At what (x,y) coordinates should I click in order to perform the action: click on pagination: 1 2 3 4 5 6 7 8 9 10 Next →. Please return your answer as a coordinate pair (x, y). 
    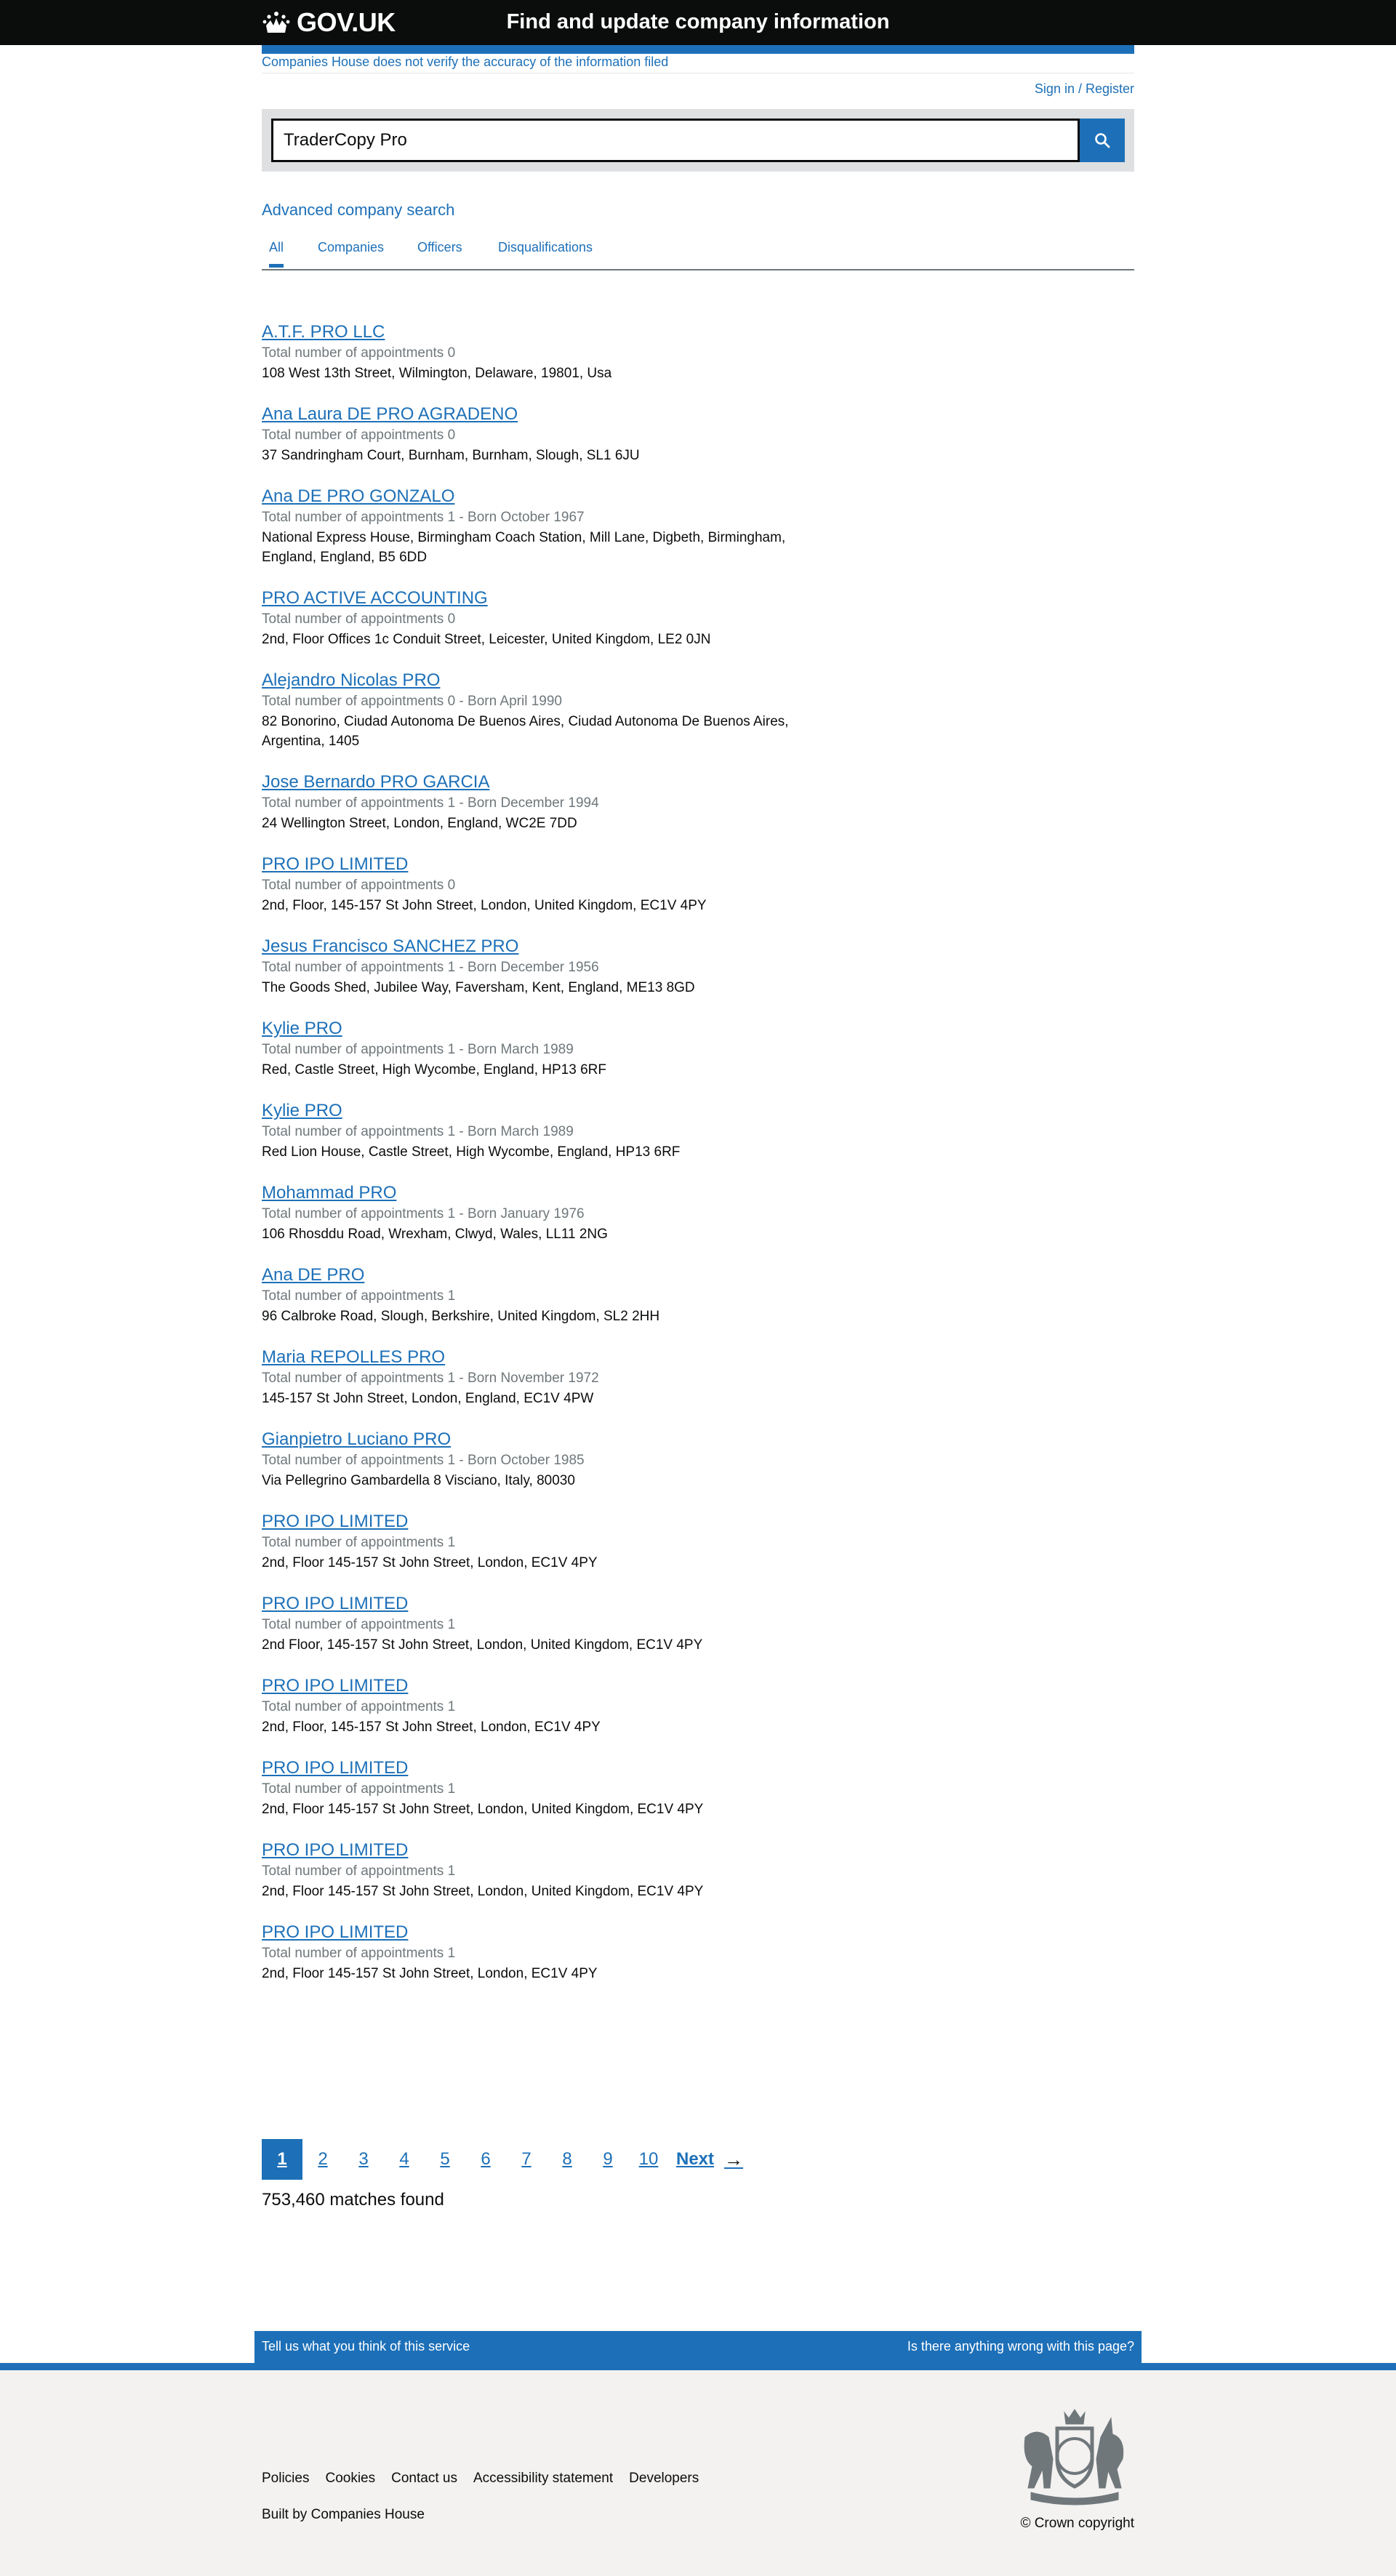
    Looking at the image, I should click on (502, 2159).